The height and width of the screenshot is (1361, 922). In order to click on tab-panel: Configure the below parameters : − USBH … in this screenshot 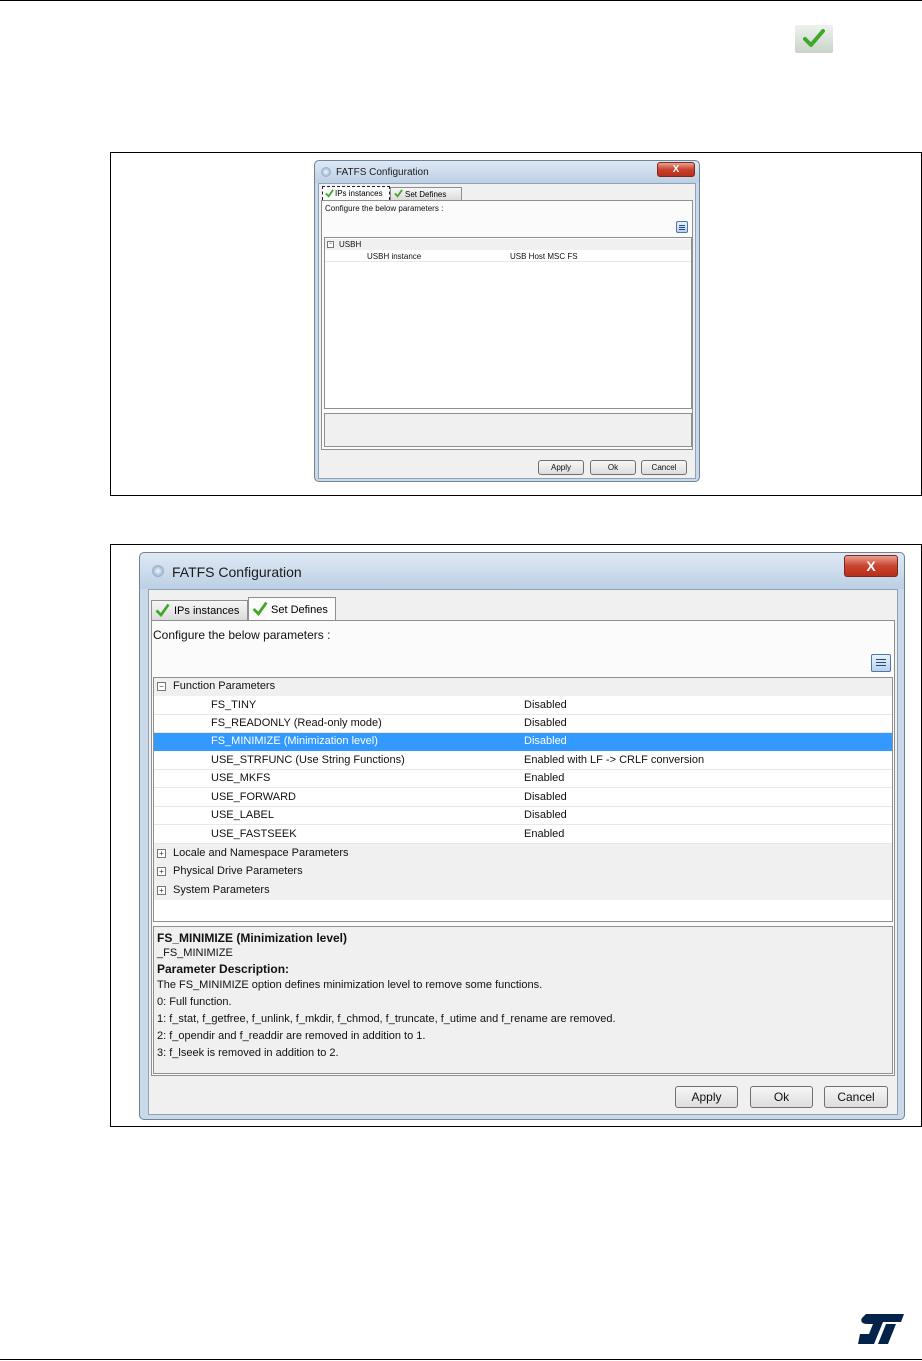, I will do `click(507, 325)`.